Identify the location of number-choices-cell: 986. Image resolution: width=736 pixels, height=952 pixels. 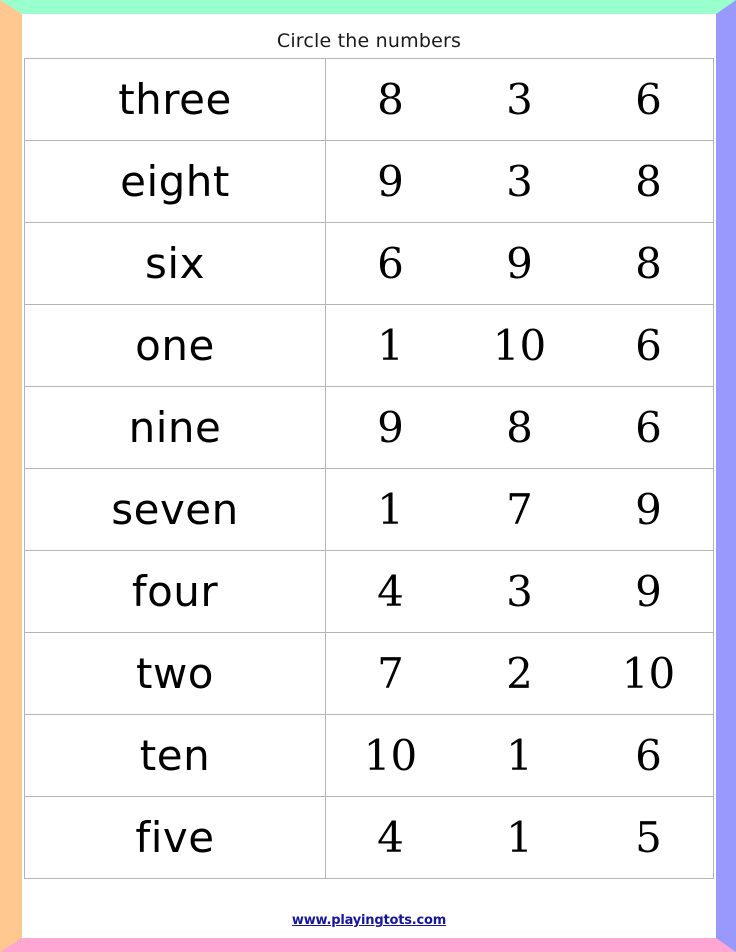
(519, 427).